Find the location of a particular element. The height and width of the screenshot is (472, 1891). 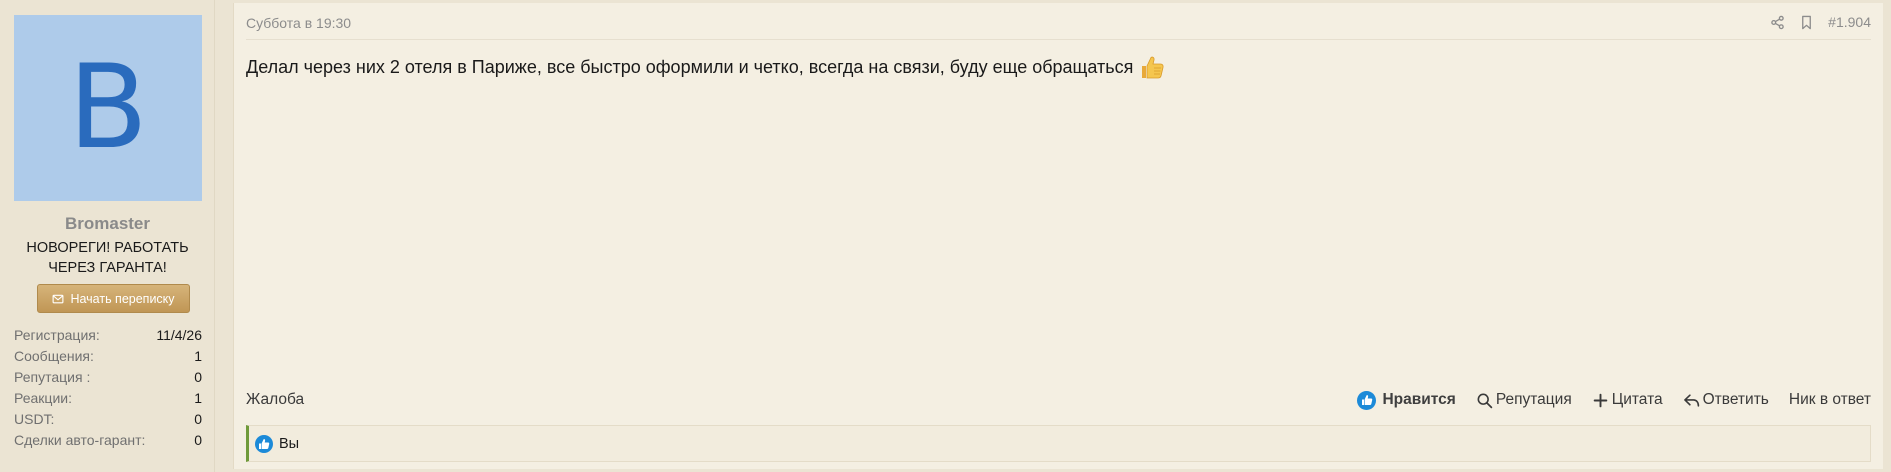

stat-label: Сделки авто-гарант: is located at coordinates (80, 440).